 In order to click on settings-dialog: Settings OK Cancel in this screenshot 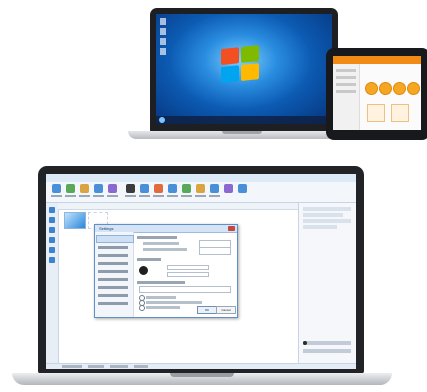, I will do `click(166, 271)`.